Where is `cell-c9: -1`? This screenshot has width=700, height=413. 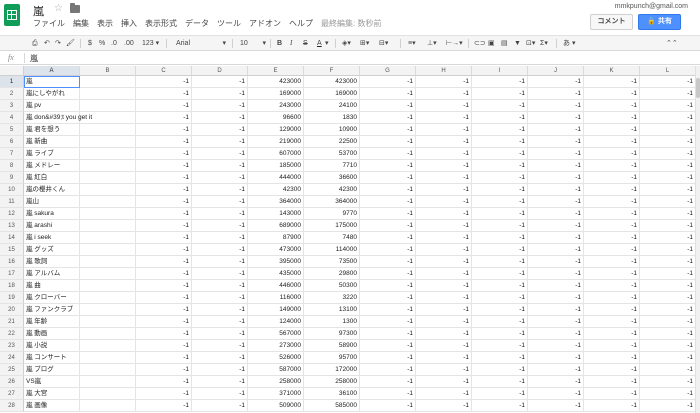
cell-c9: -1 is located at coordinates (164, 178).